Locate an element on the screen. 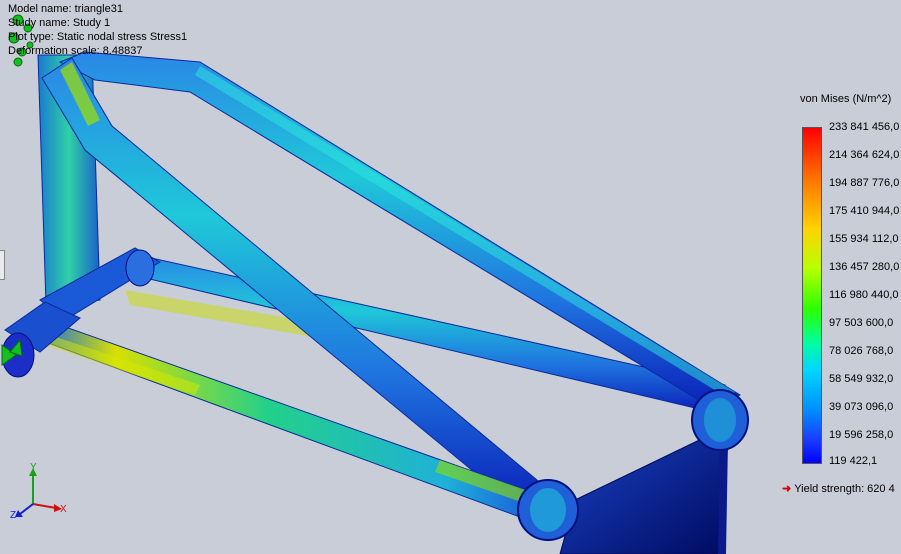 This screenshot has width=901, height=554. legend-tick: 119 422,1 is located at coordinates (853, 461).